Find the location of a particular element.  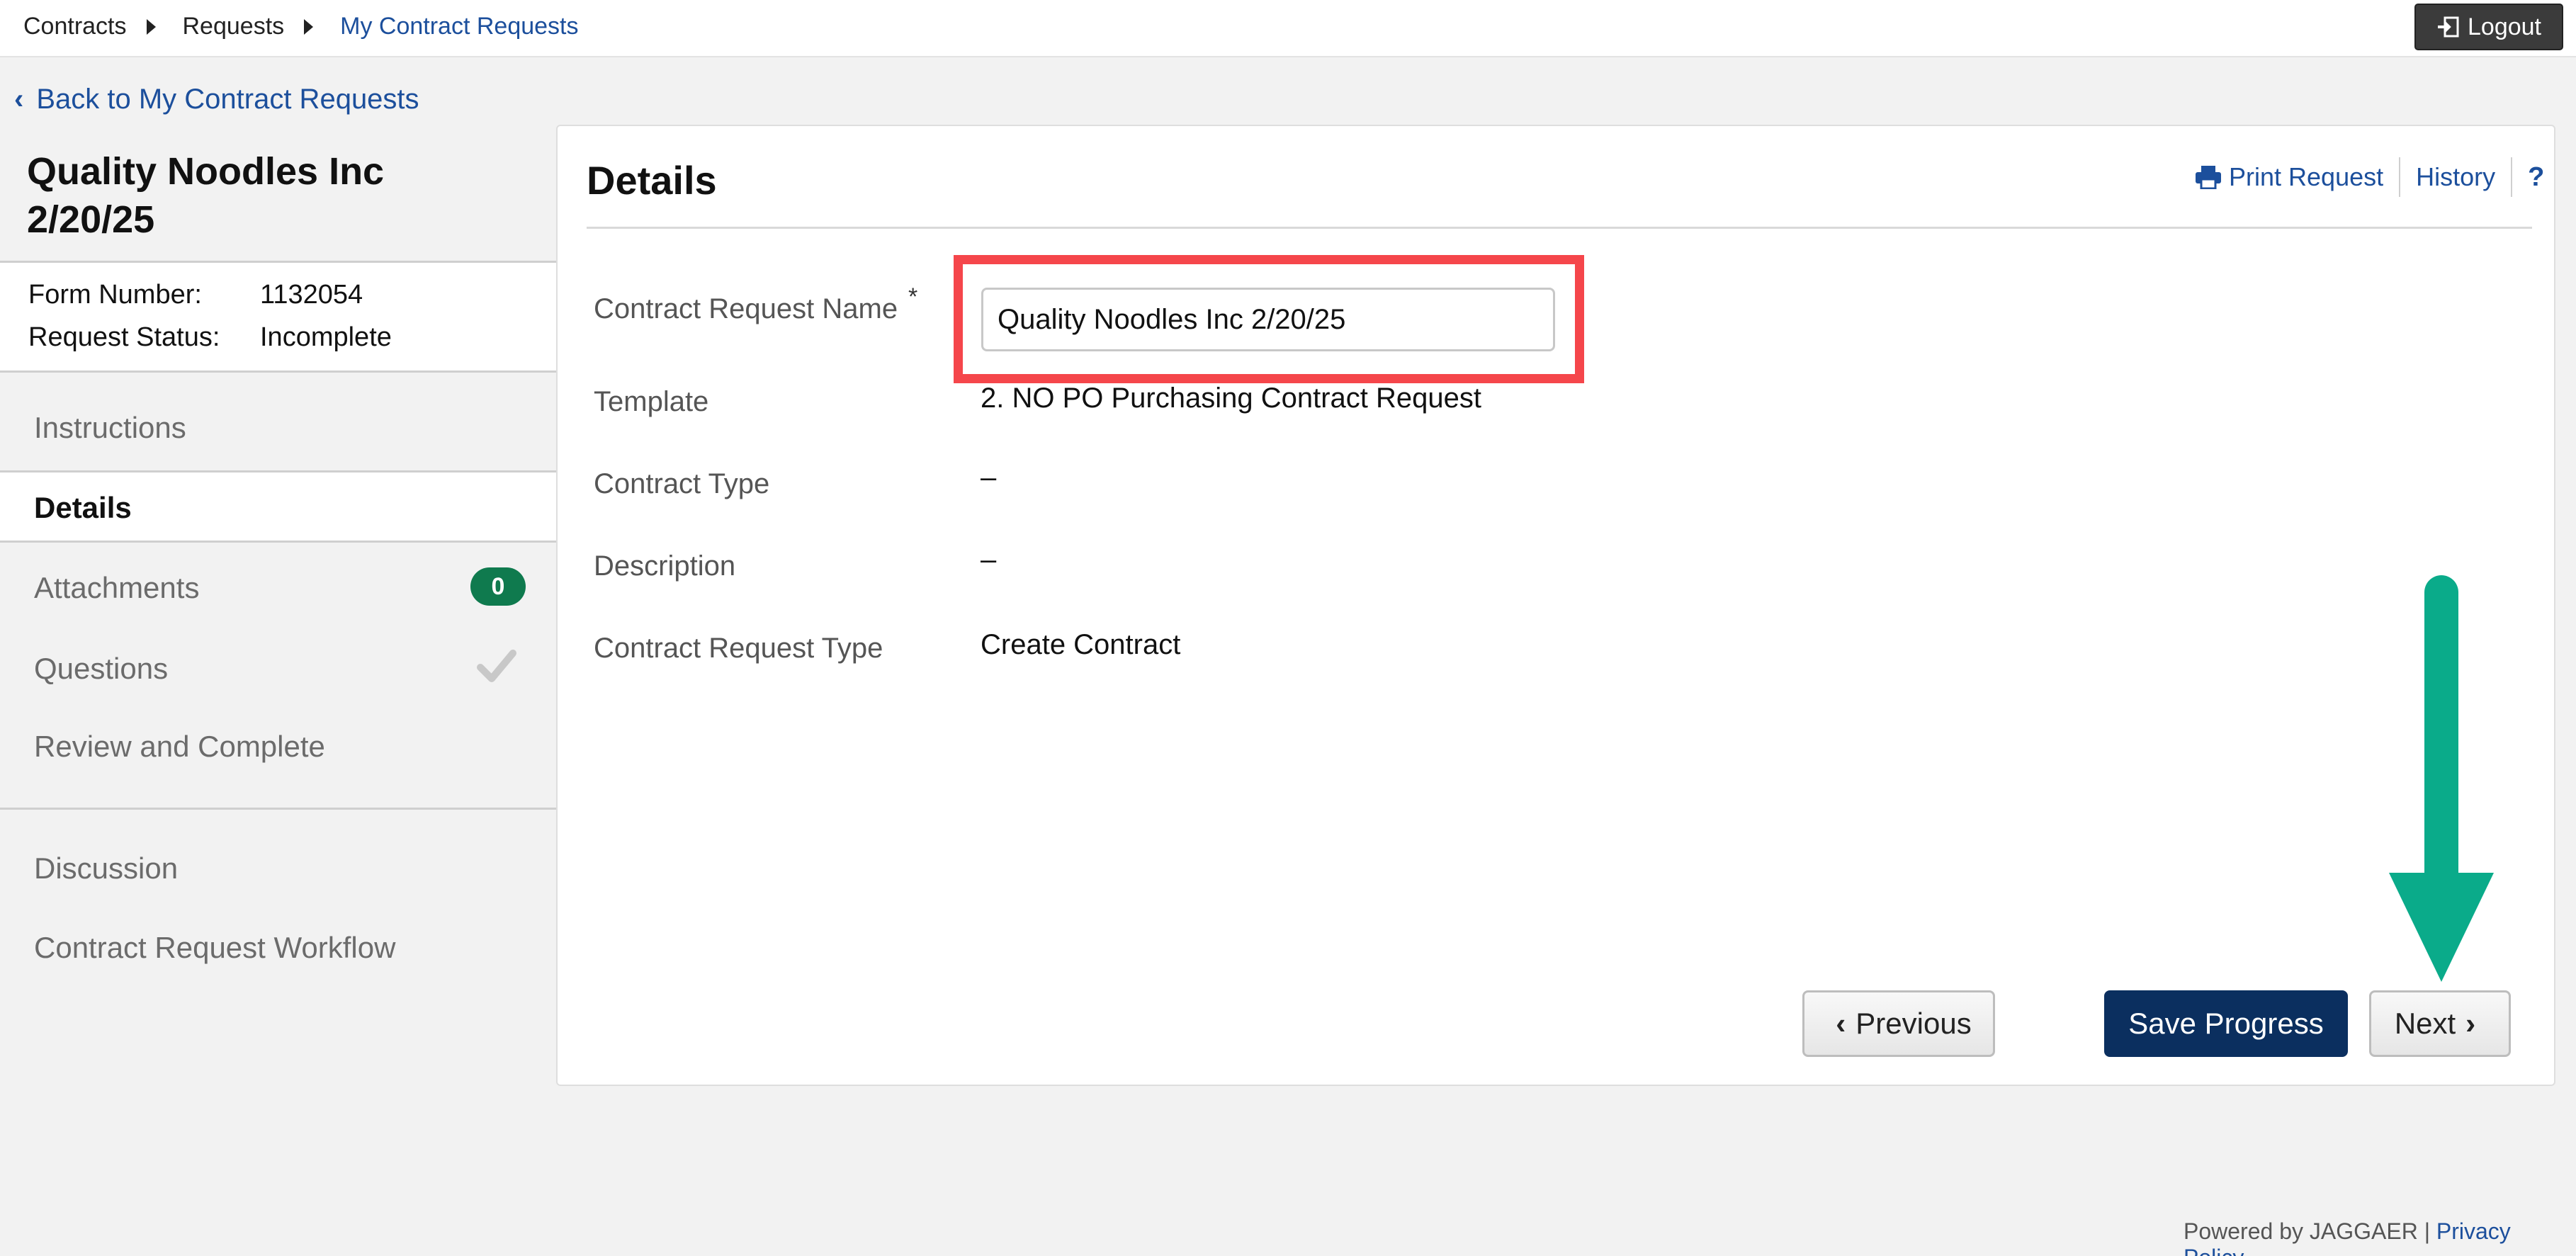

form-number-label: Form Number: is located at coordinates (115, 295).